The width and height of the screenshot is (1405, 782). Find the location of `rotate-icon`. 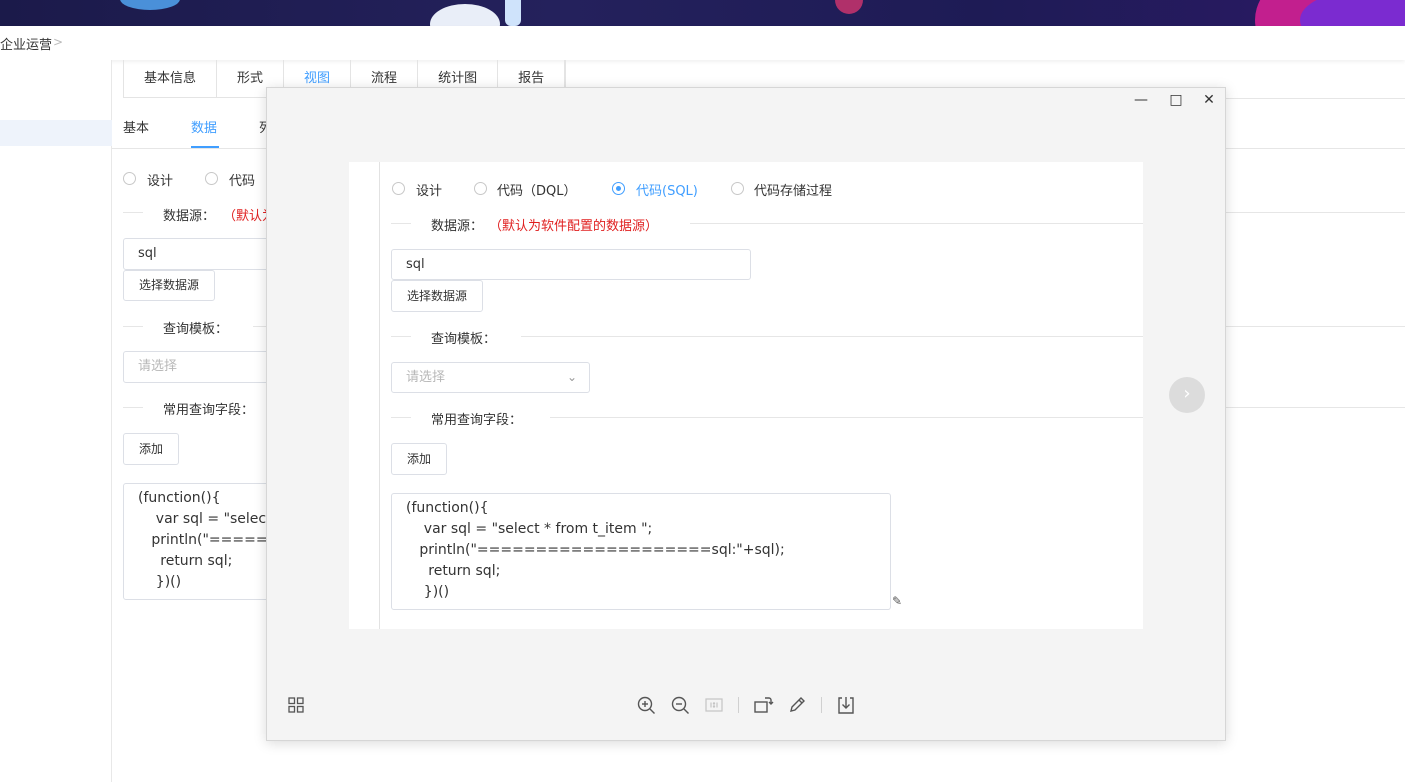

rotate-icon is located at coordinates (763, 705).